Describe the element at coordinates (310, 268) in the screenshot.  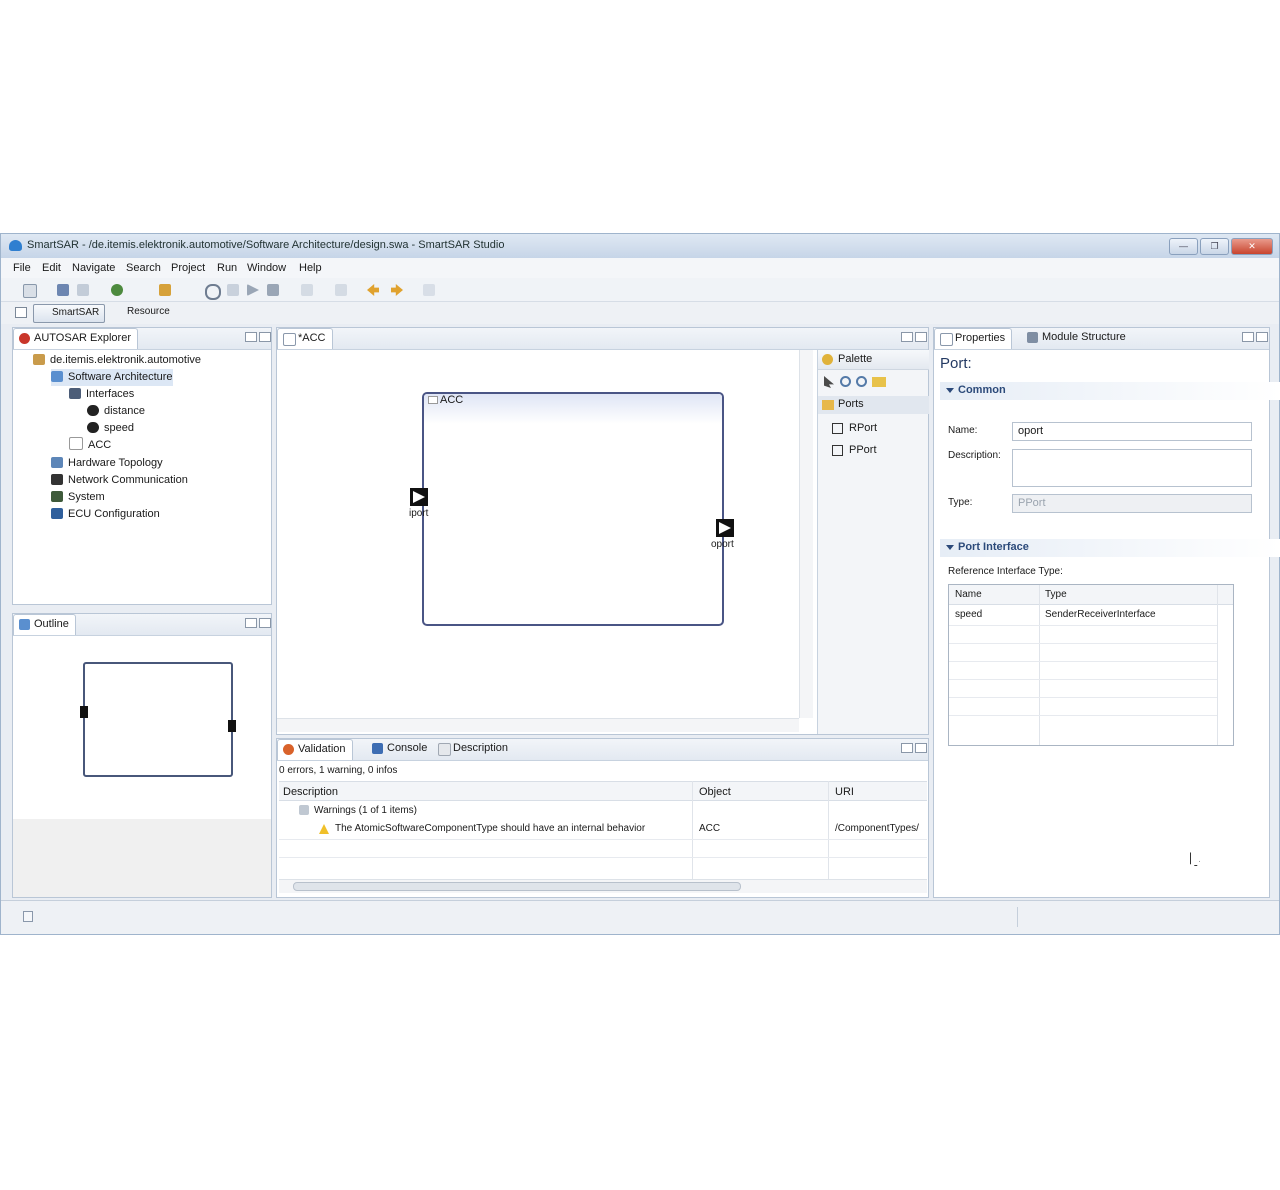
I see `menu-help: Help` at that location.